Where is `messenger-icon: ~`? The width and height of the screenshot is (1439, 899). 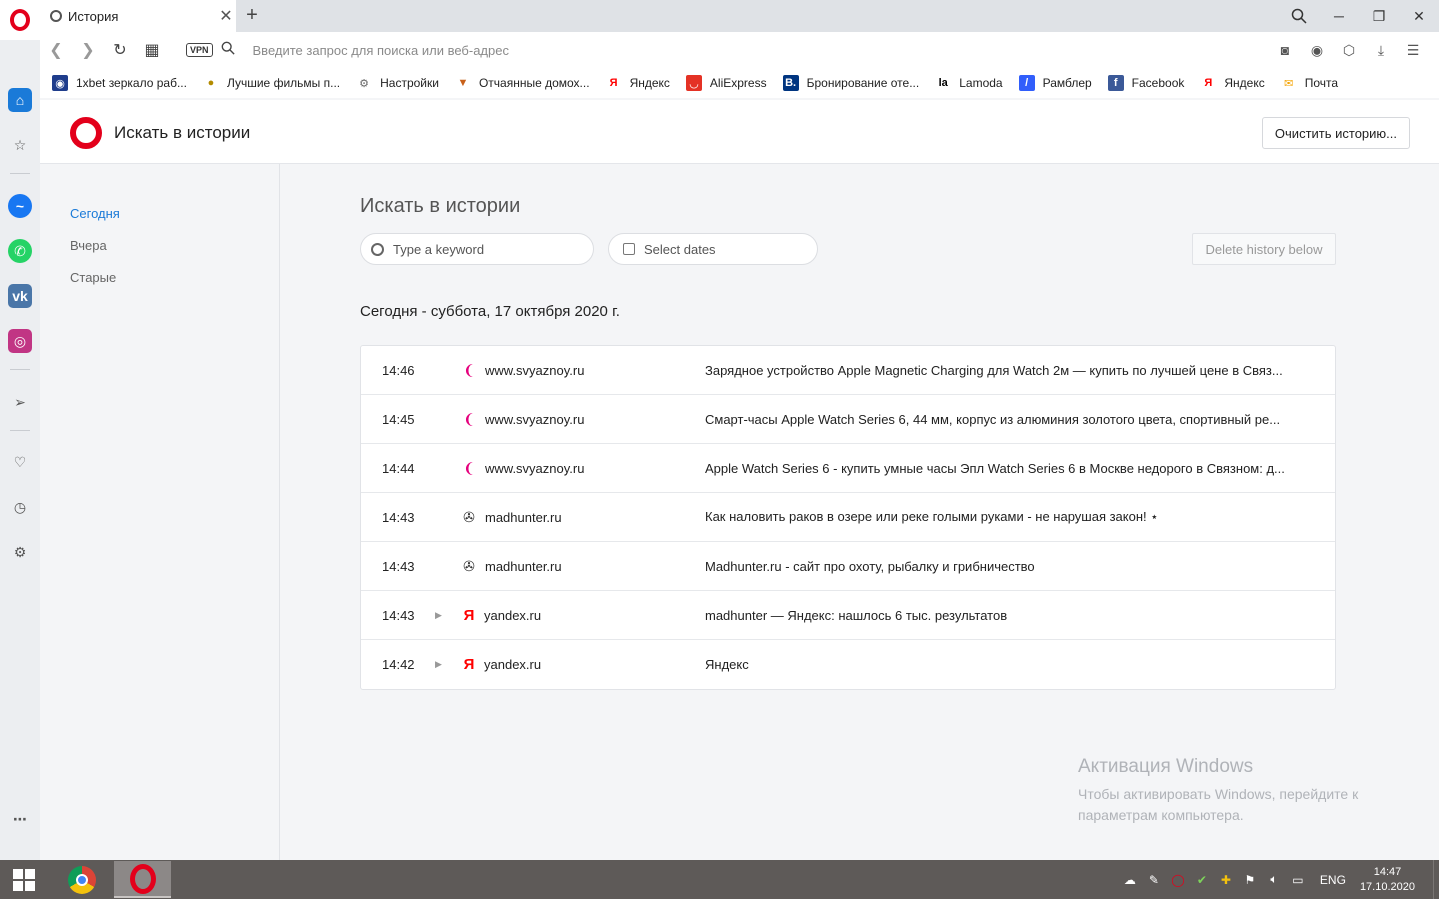
messenger-icon: ~ is located at coordinates (20, 206).